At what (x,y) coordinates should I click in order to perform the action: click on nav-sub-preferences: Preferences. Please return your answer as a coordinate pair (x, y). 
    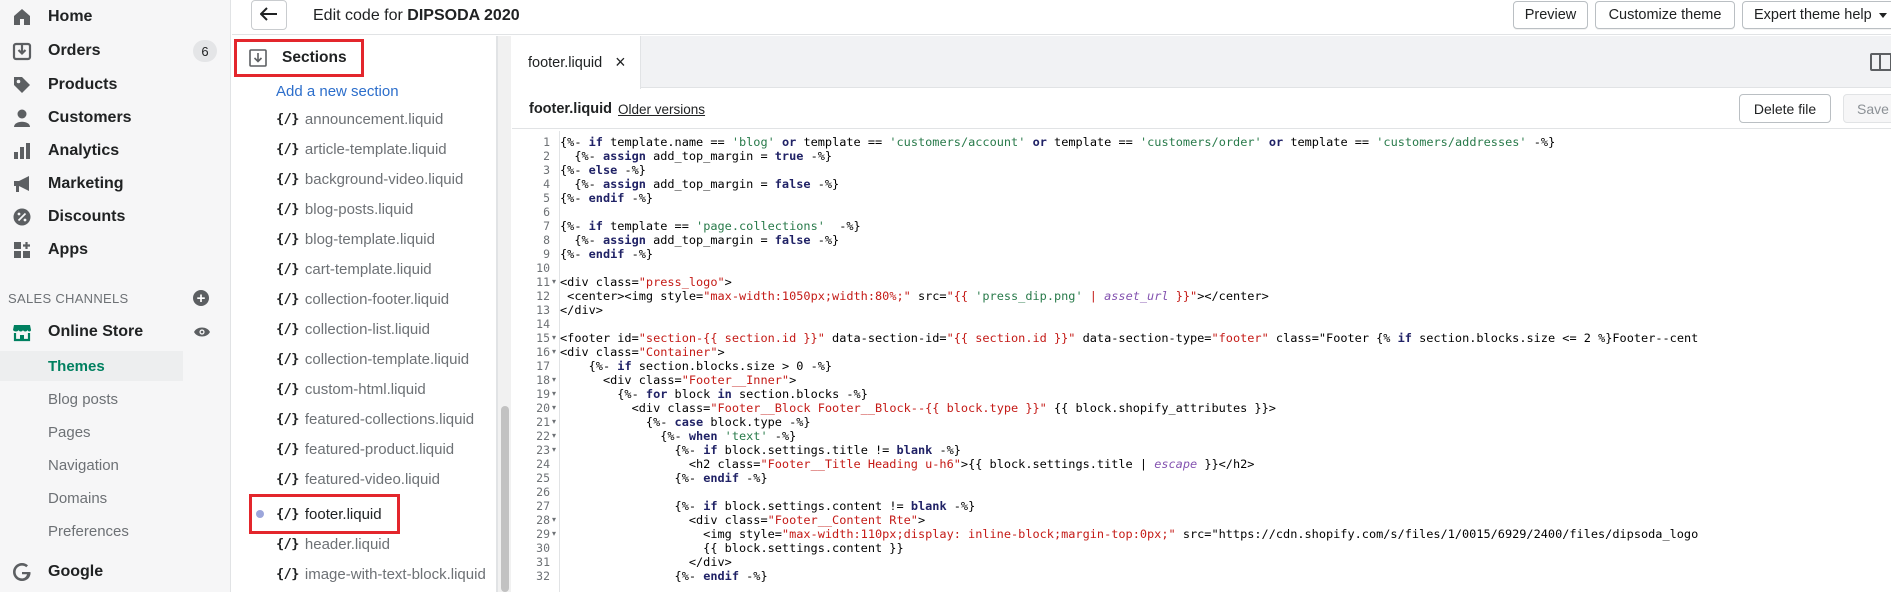
    Looking at the image, I should click on (91, 531).